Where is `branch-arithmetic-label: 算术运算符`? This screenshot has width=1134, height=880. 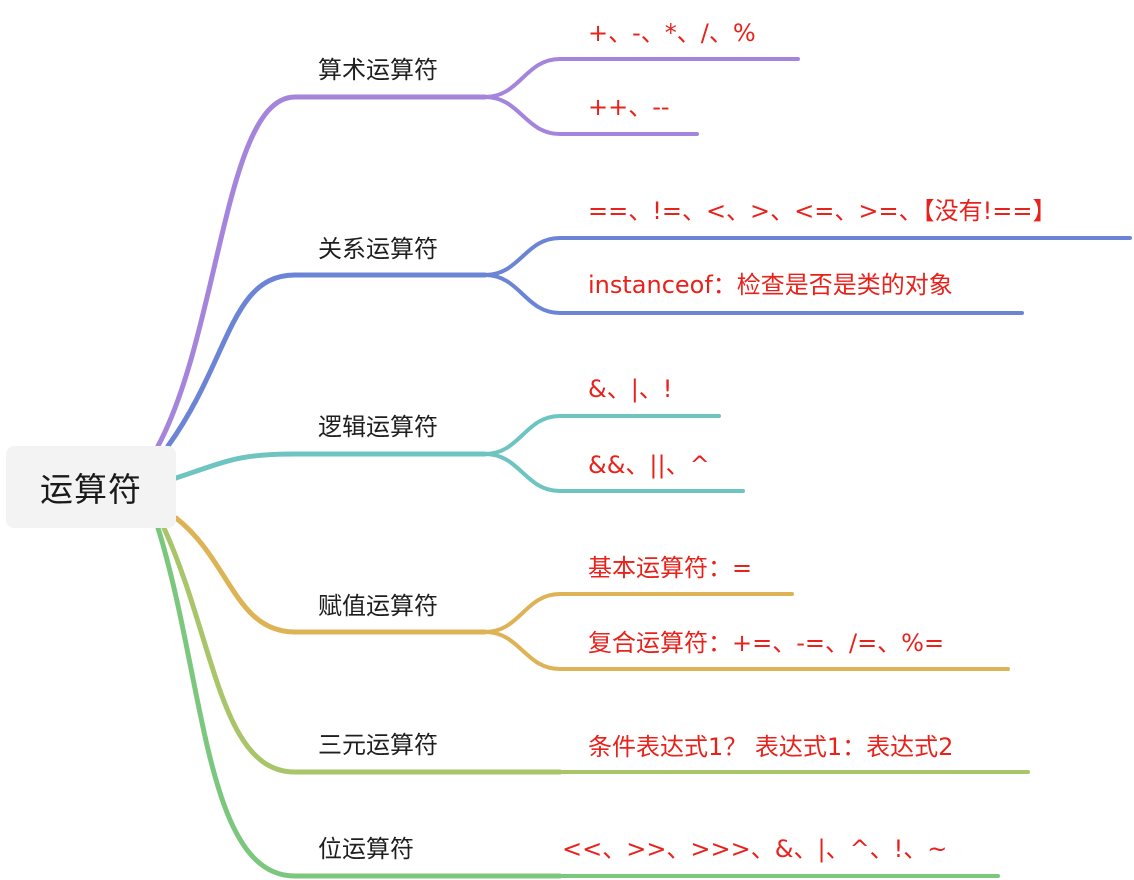 branch-arithmetic-label: 算术运算符 is located at coordinates (378, 70).